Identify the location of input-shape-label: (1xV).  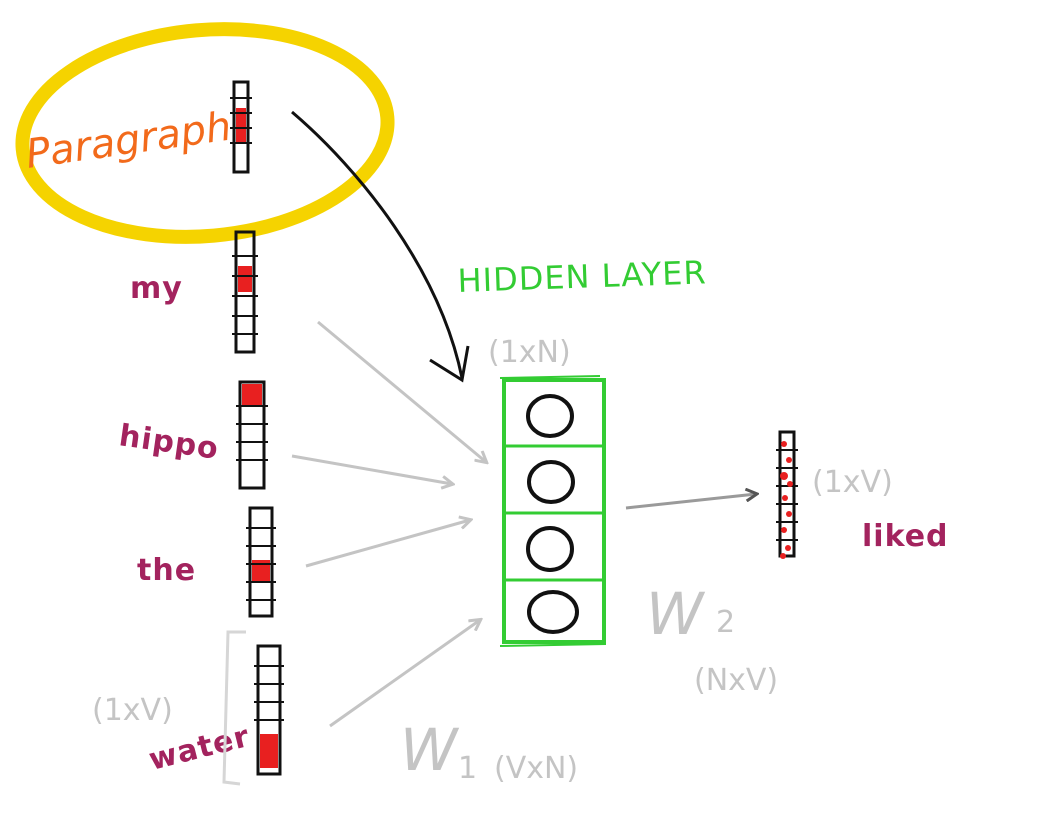
(132, 710).